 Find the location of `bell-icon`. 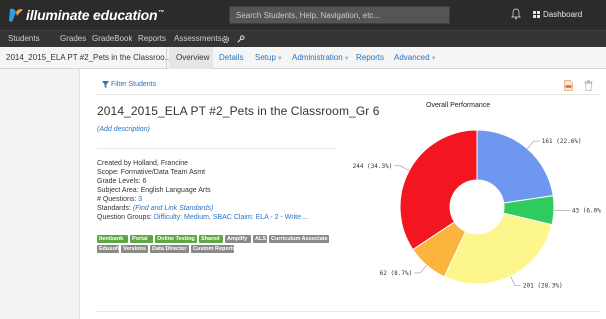

bell-icon is located at coordinates (516, 14).